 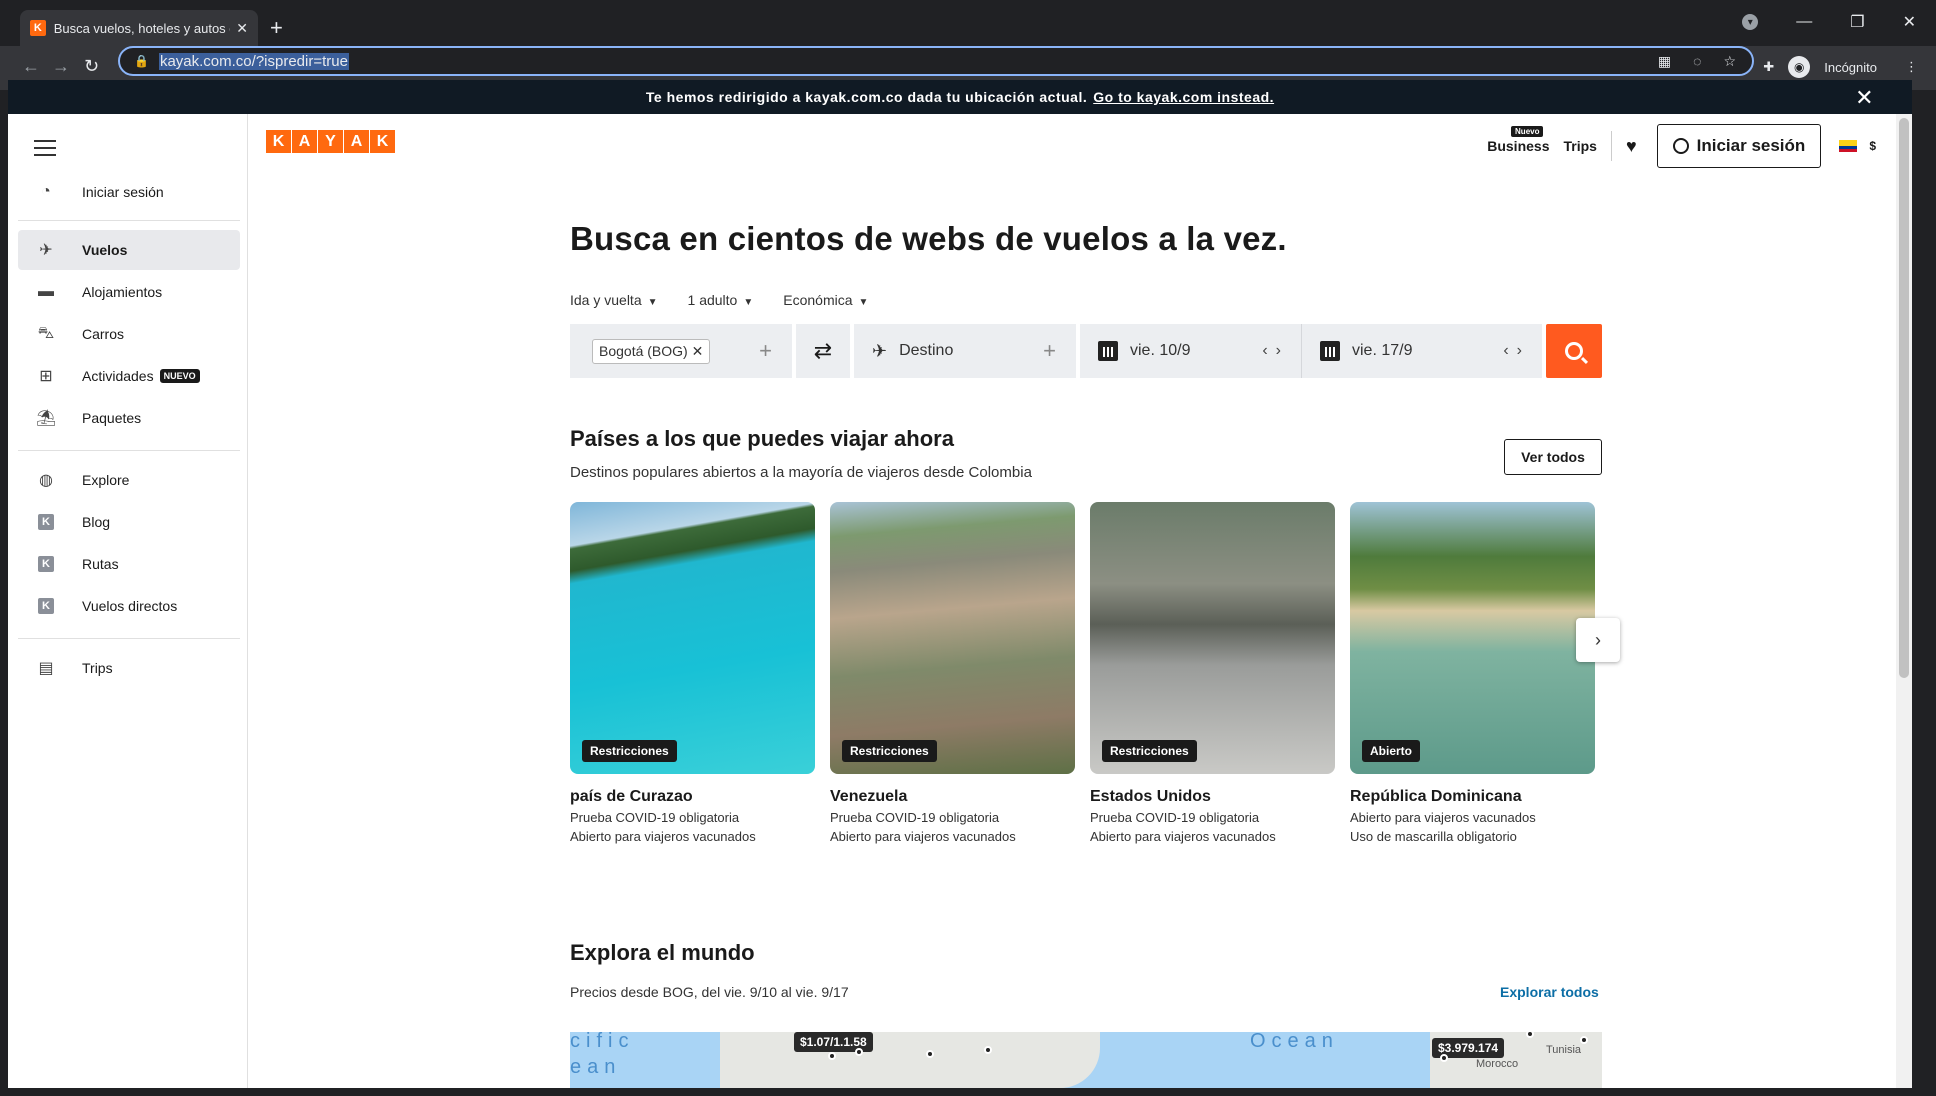 What do you see at coordinates (1848, 146) in the screenshot?
I see `colombia-flag-icon` at bounding box center [1848, 146].